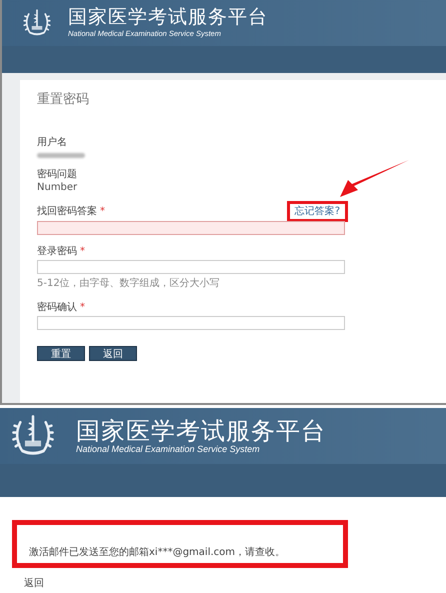  What do you see at coordinates (129, 283) in the screenshot?
I see `field-hint: 5-12位，由字母、数字组成，区分大小写` at bounding box center [129, 283].